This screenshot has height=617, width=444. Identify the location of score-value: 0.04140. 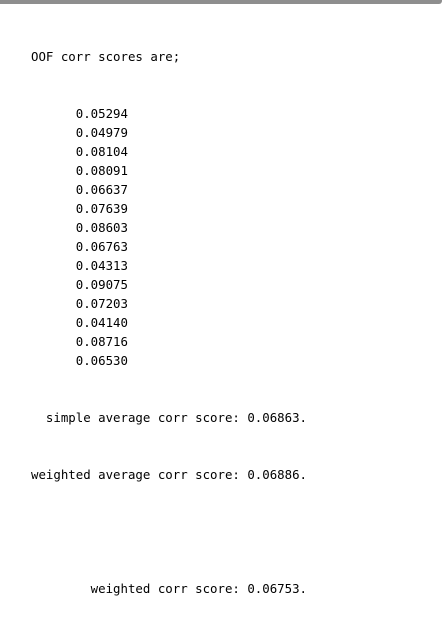
(79, 322).